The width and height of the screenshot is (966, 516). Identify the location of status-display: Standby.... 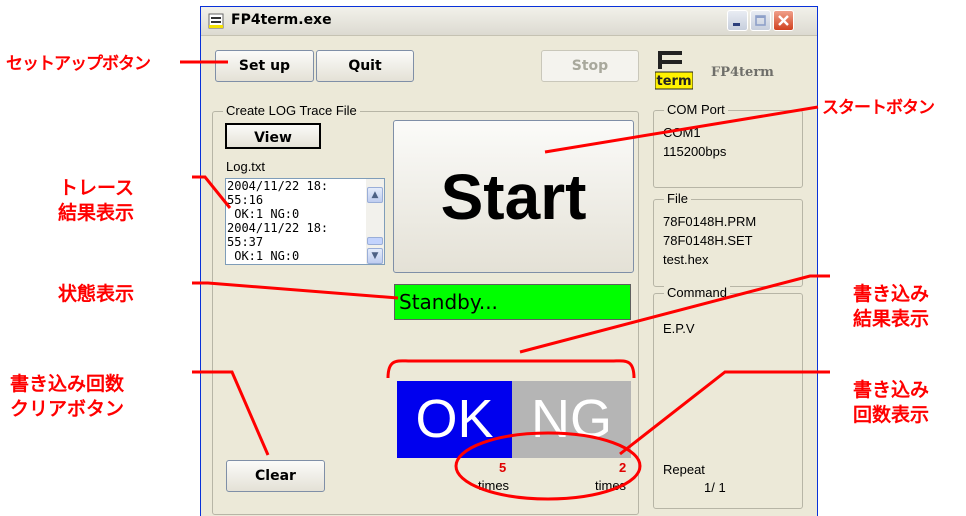
(512, 302).